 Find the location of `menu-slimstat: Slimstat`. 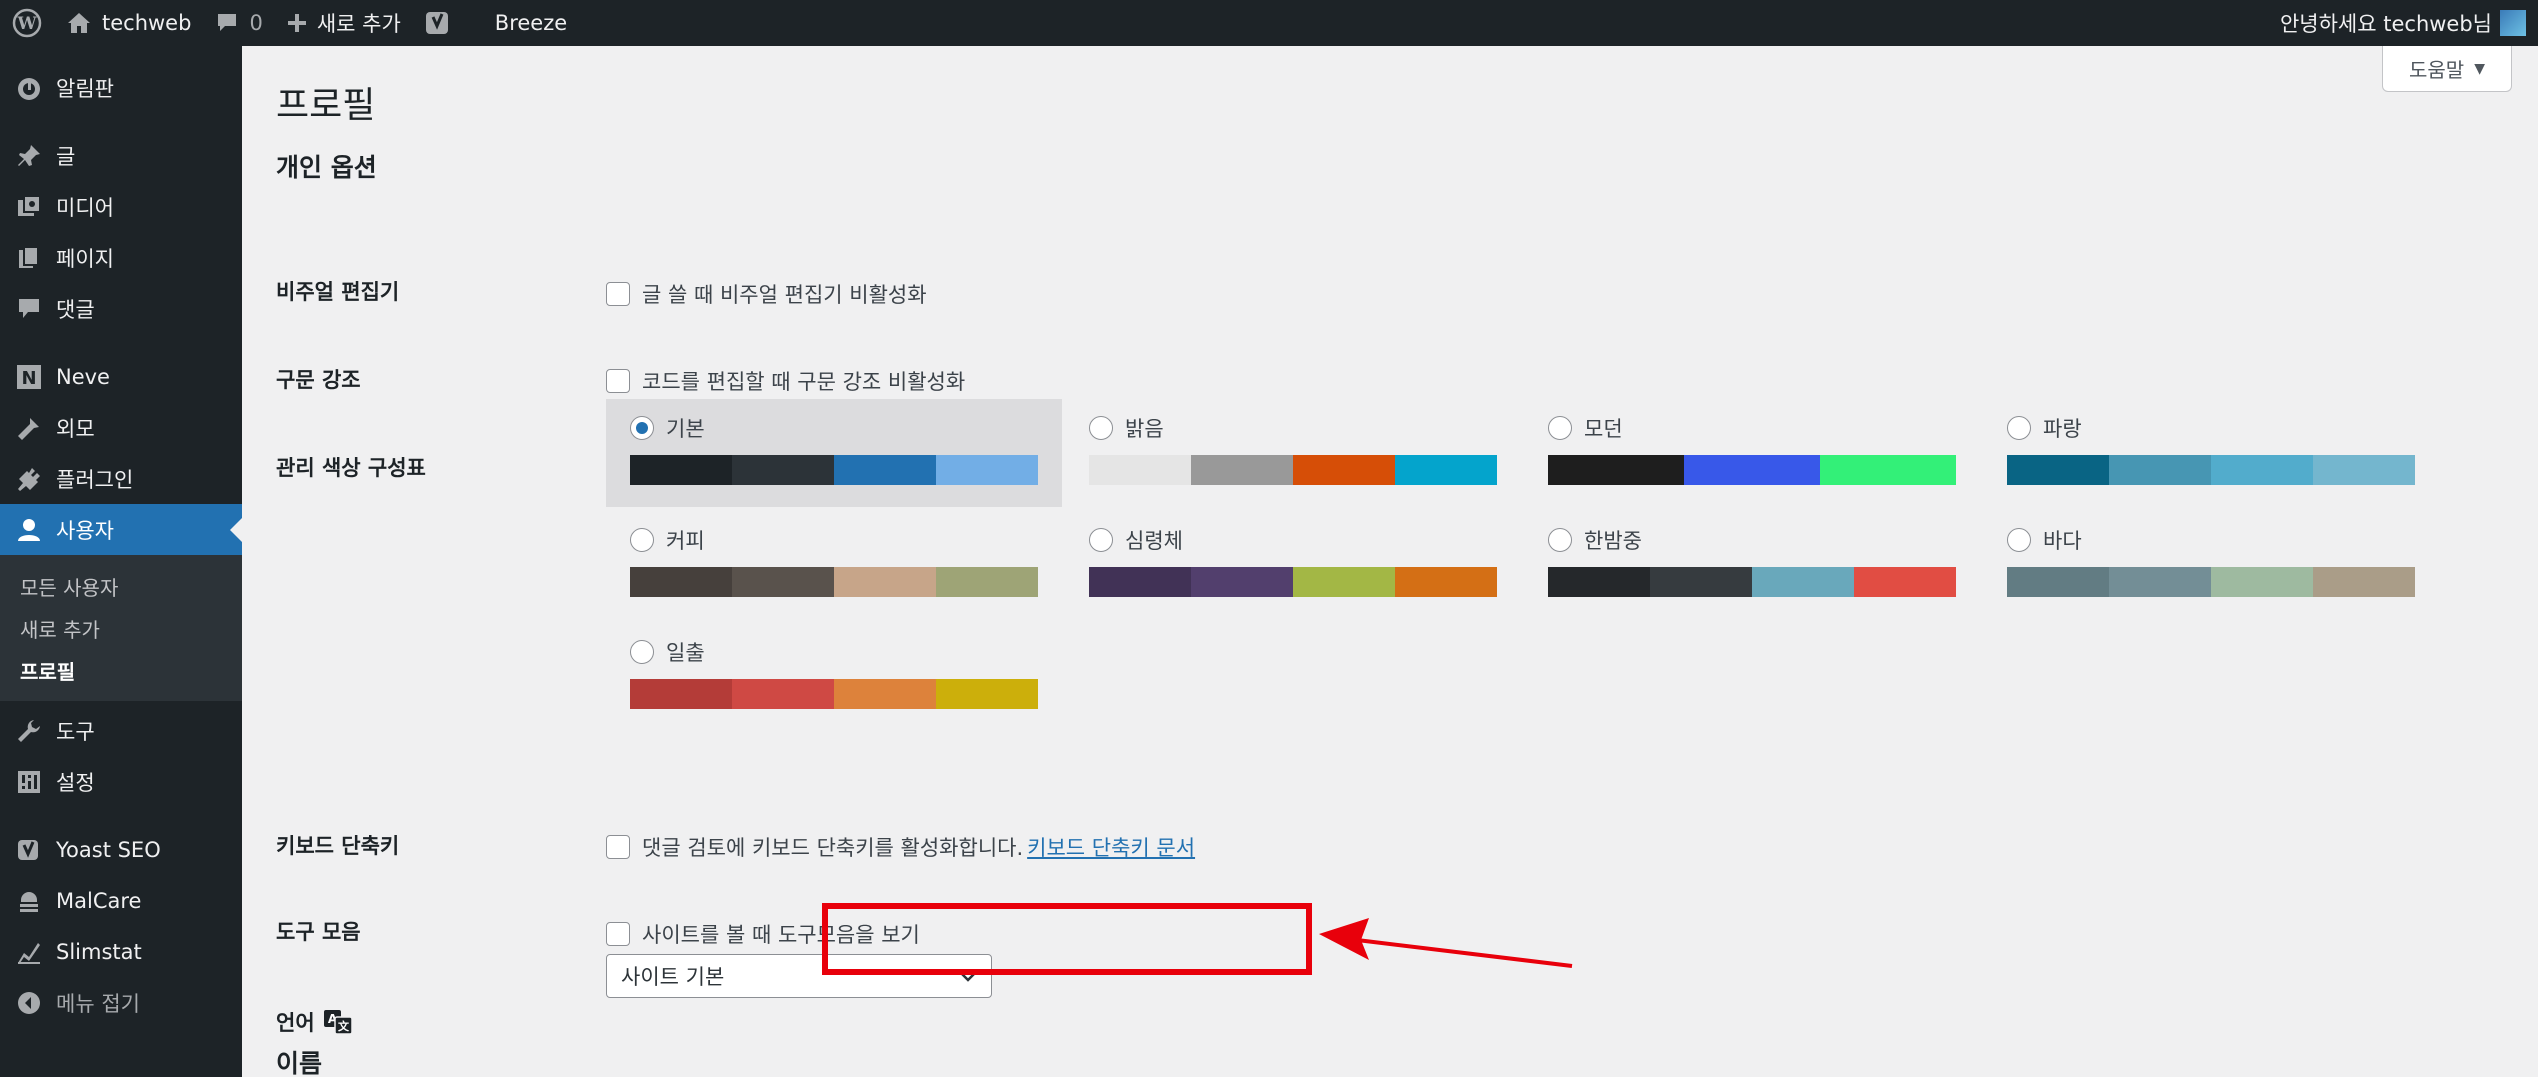

menu-slimstat: Slimstat is located at coordinates (121, 951).